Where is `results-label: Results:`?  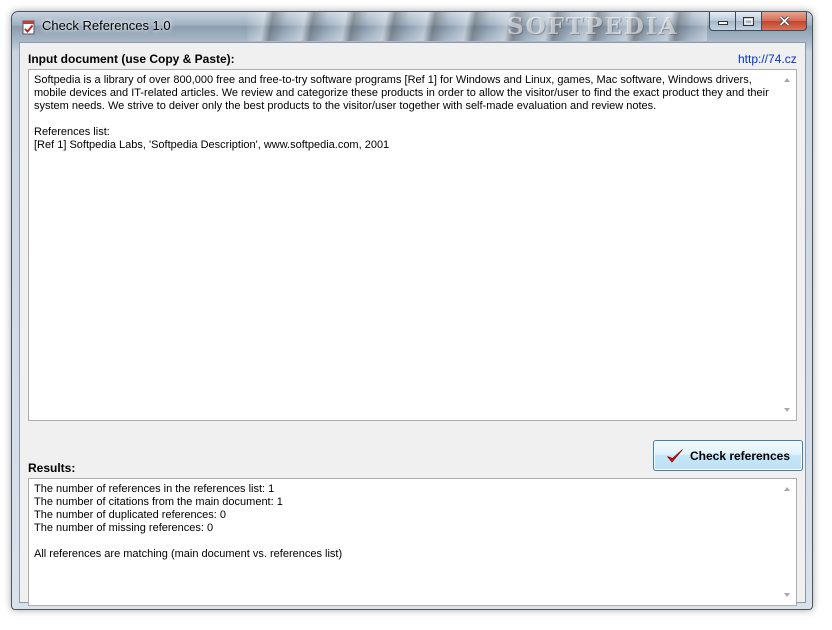
results-label: Results: is located at coordinates (52, 468).